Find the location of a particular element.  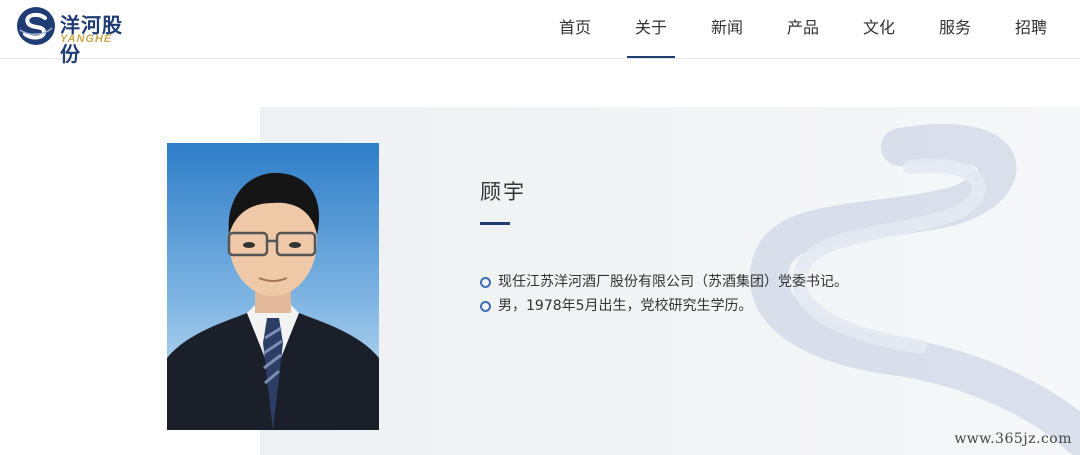

nav-item-about: 关于 is located at coordinates (651, 36).